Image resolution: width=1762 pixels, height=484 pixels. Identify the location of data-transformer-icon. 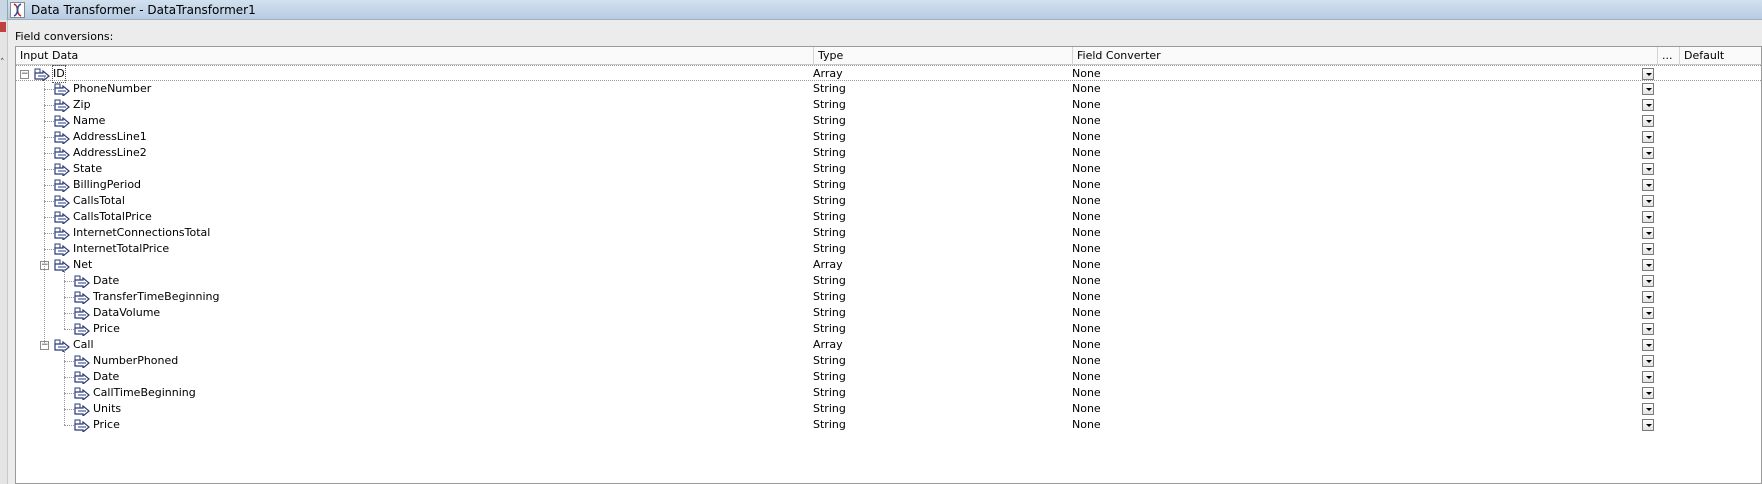
(17, 10).